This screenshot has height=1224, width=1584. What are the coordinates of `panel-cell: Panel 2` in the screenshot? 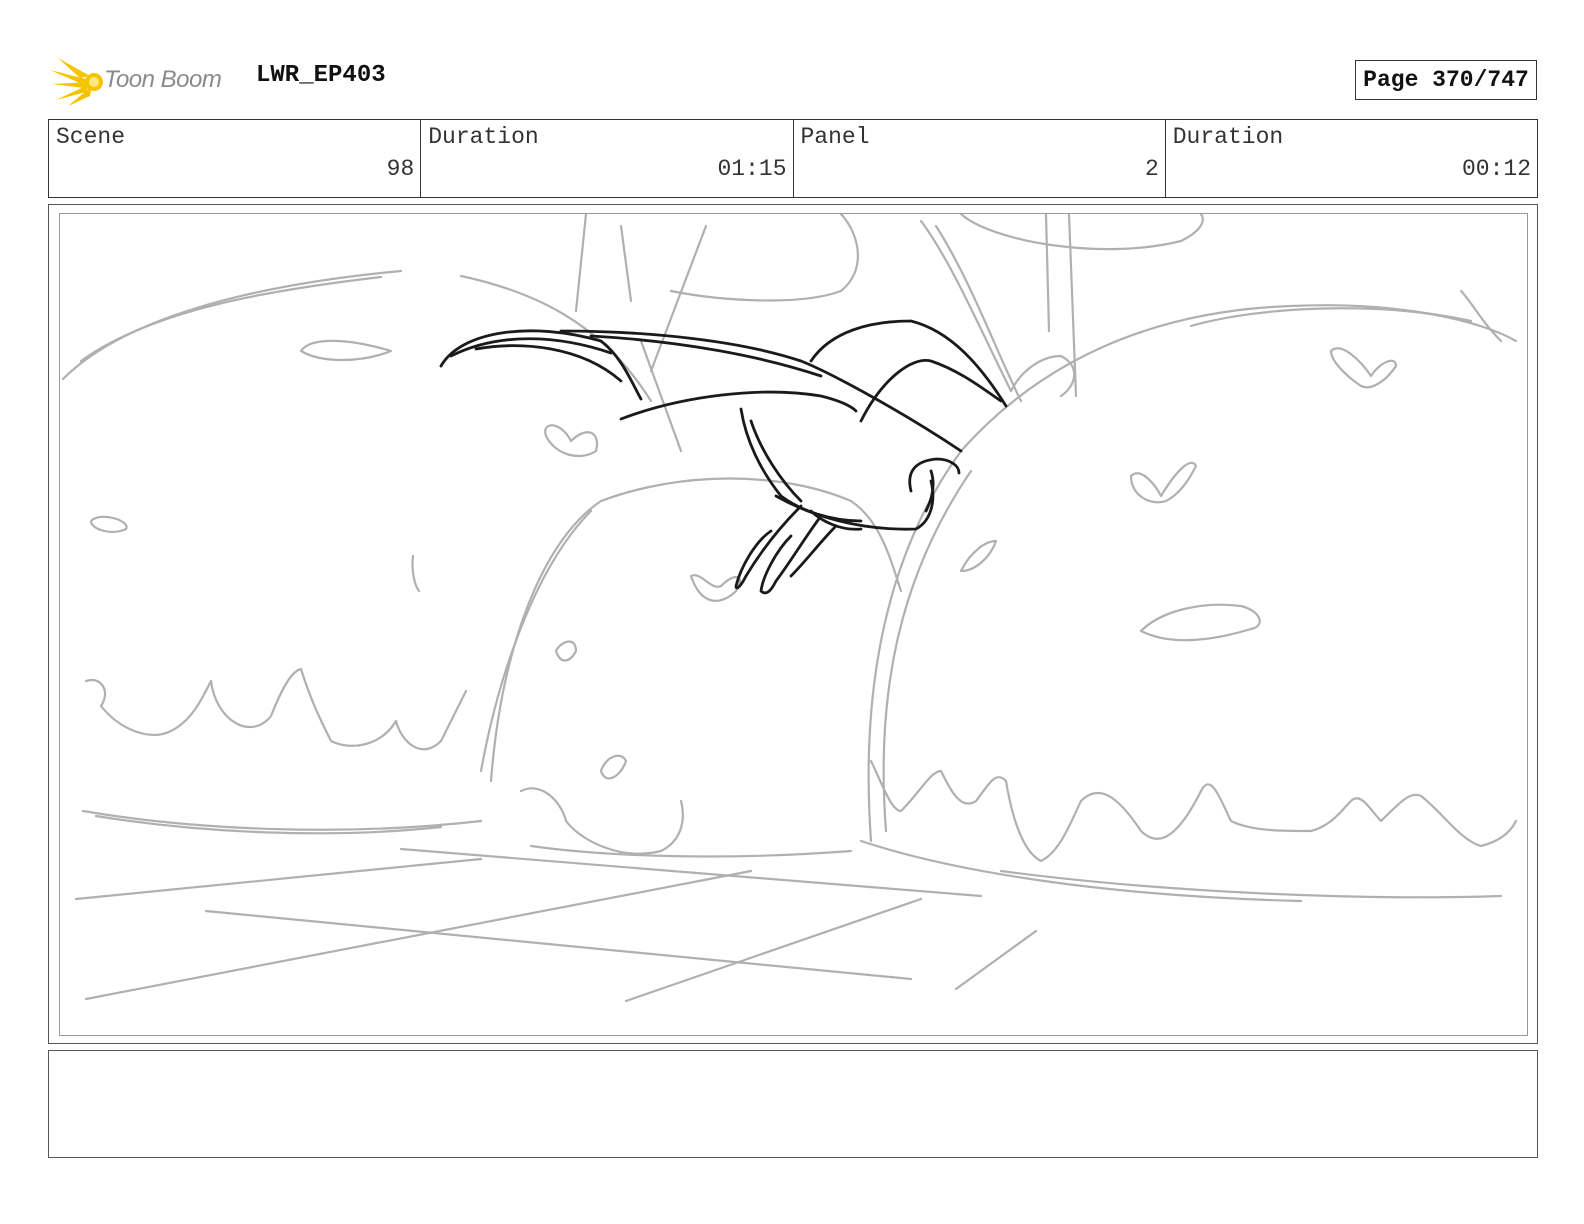 It's located at (980, 158).